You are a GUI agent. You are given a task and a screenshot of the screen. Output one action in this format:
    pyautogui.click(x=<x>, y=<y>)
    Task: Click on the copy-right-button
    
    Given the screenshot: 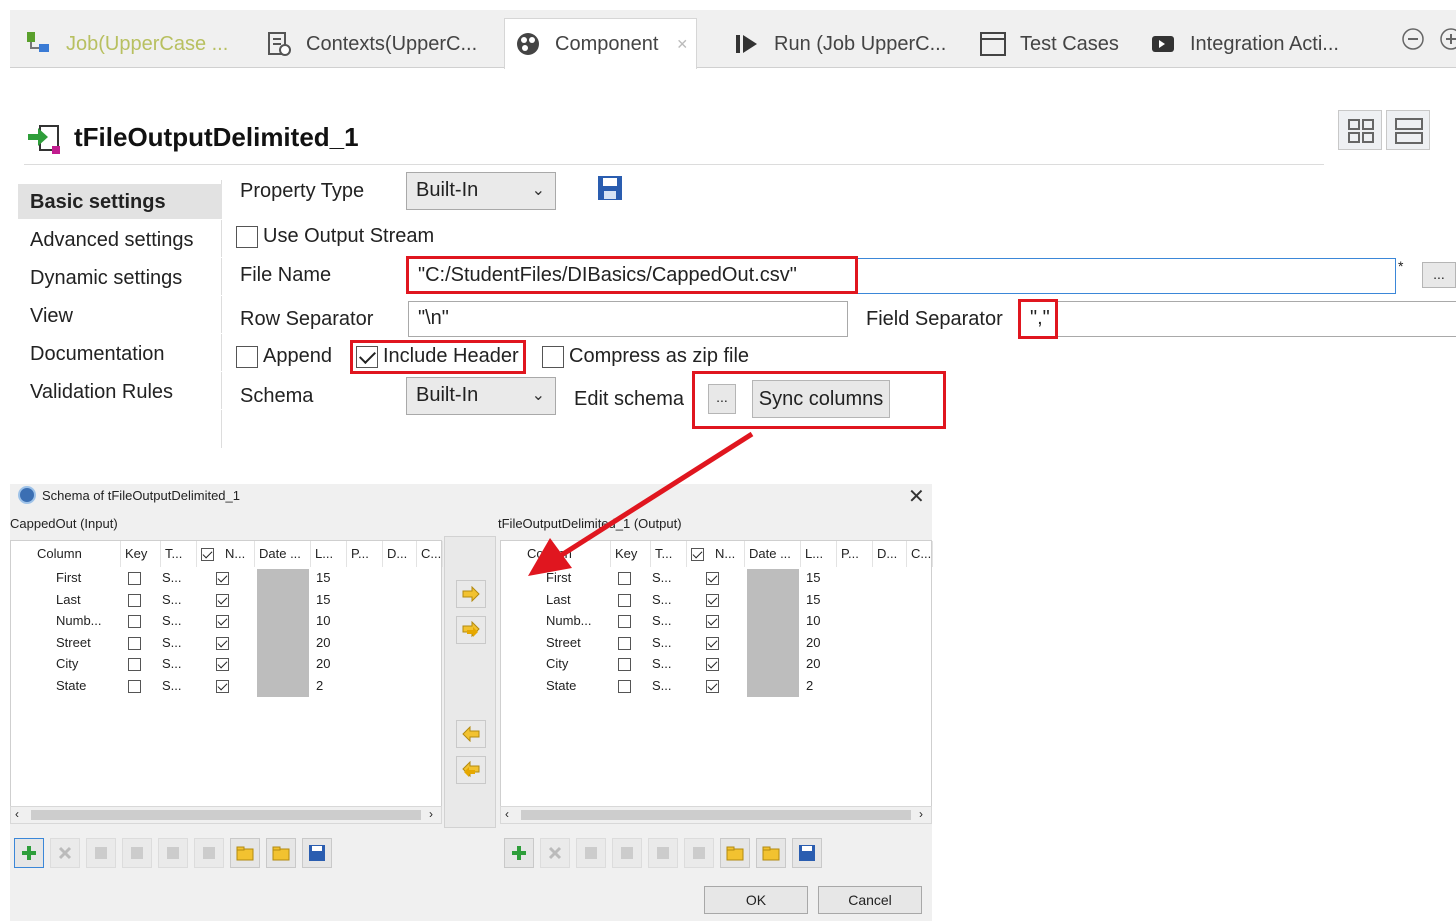 What is the action you would take?
    pyautogui.click(x=471, y=594)
    